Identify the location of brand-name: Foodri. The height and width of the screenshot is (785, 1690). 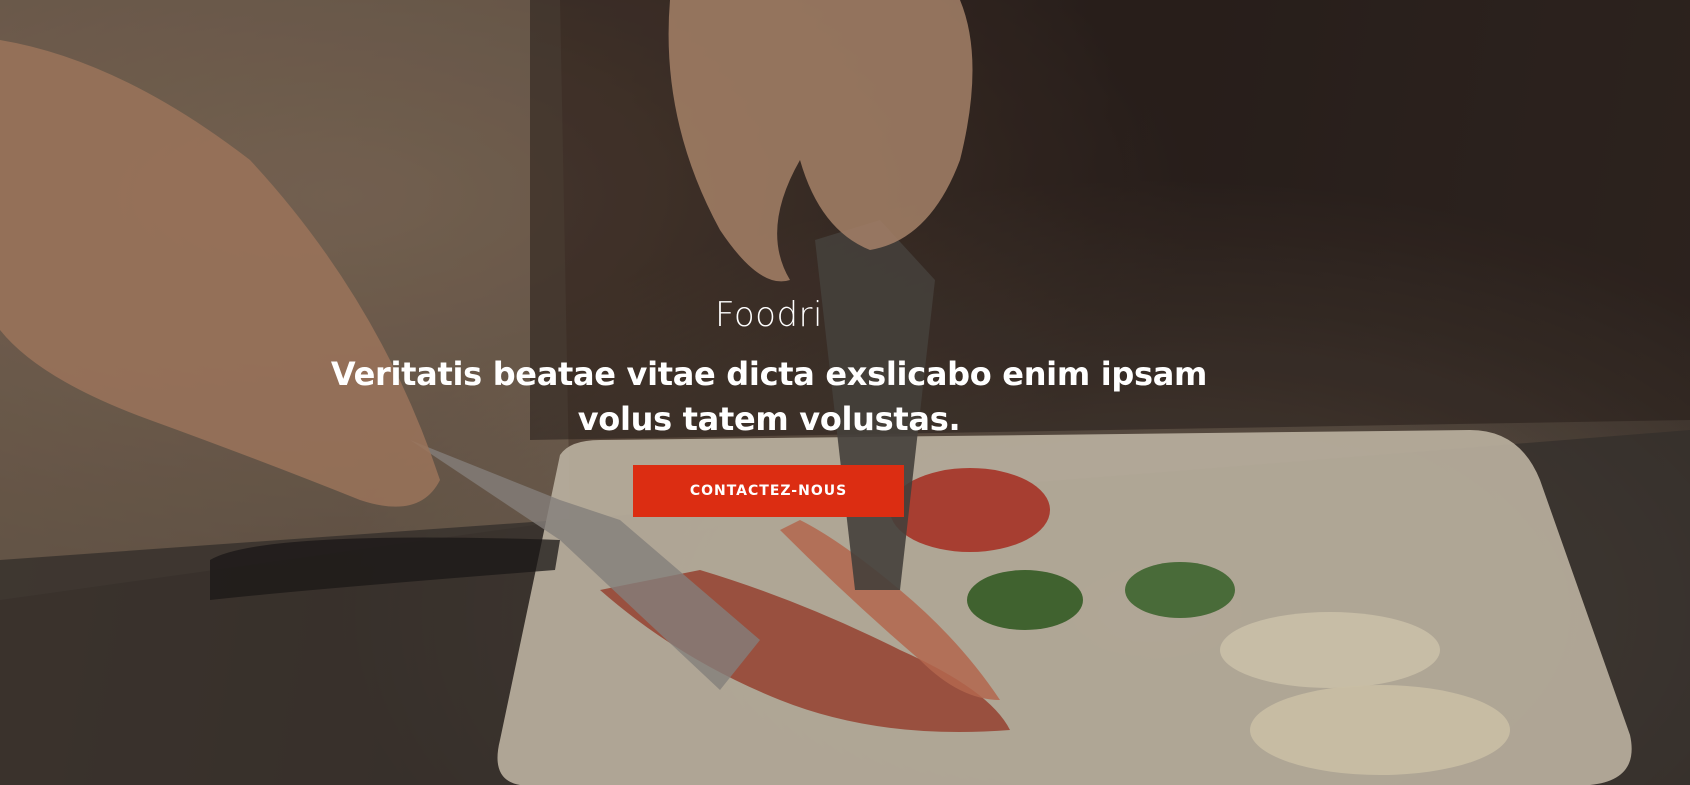
(769, 315).